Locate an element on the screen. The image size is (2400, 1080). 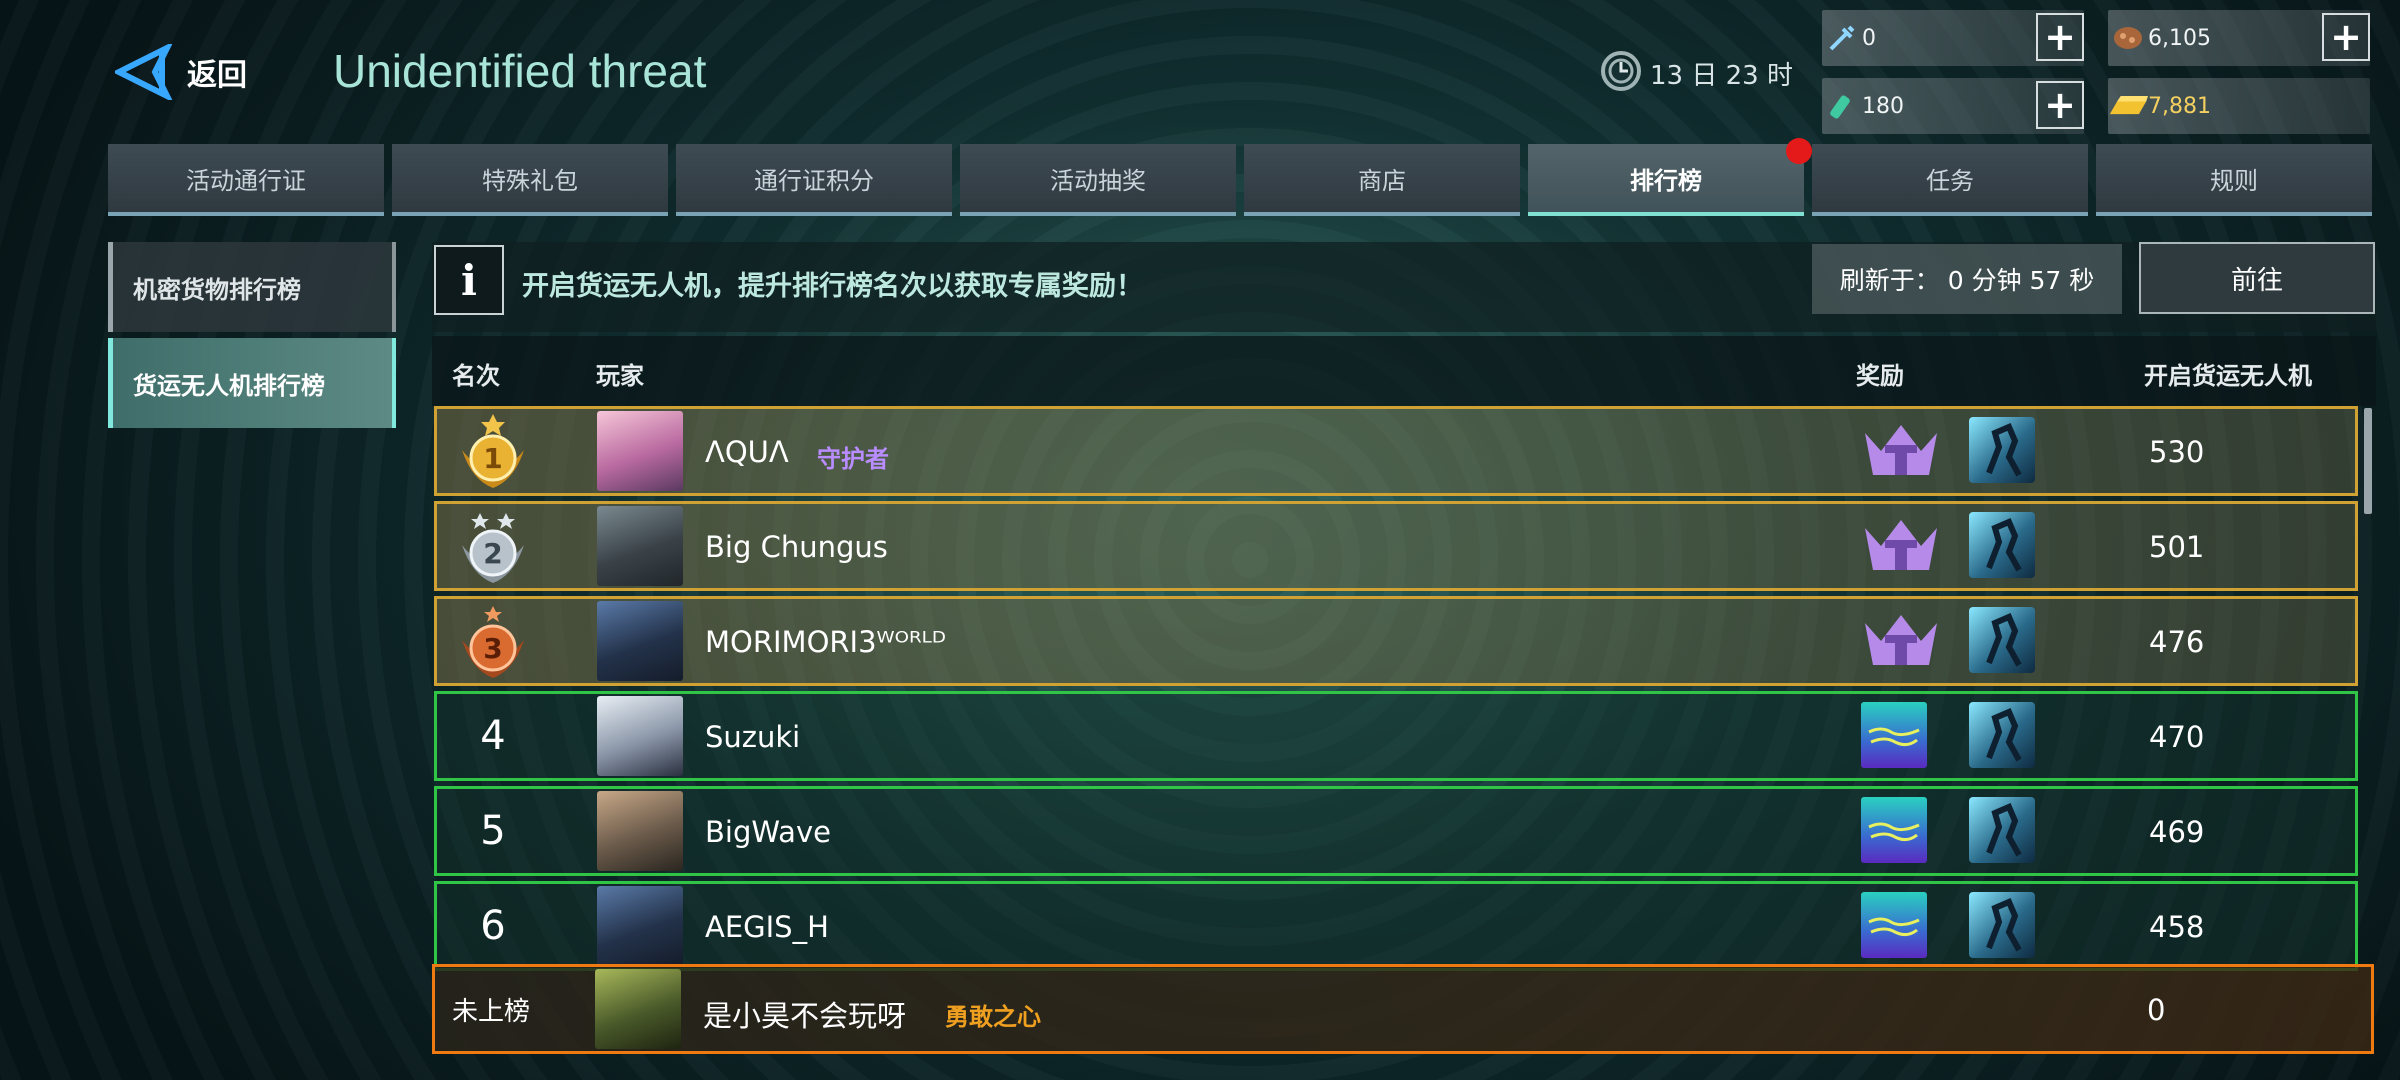
clock-icon is located at coordinates (1621, 73).